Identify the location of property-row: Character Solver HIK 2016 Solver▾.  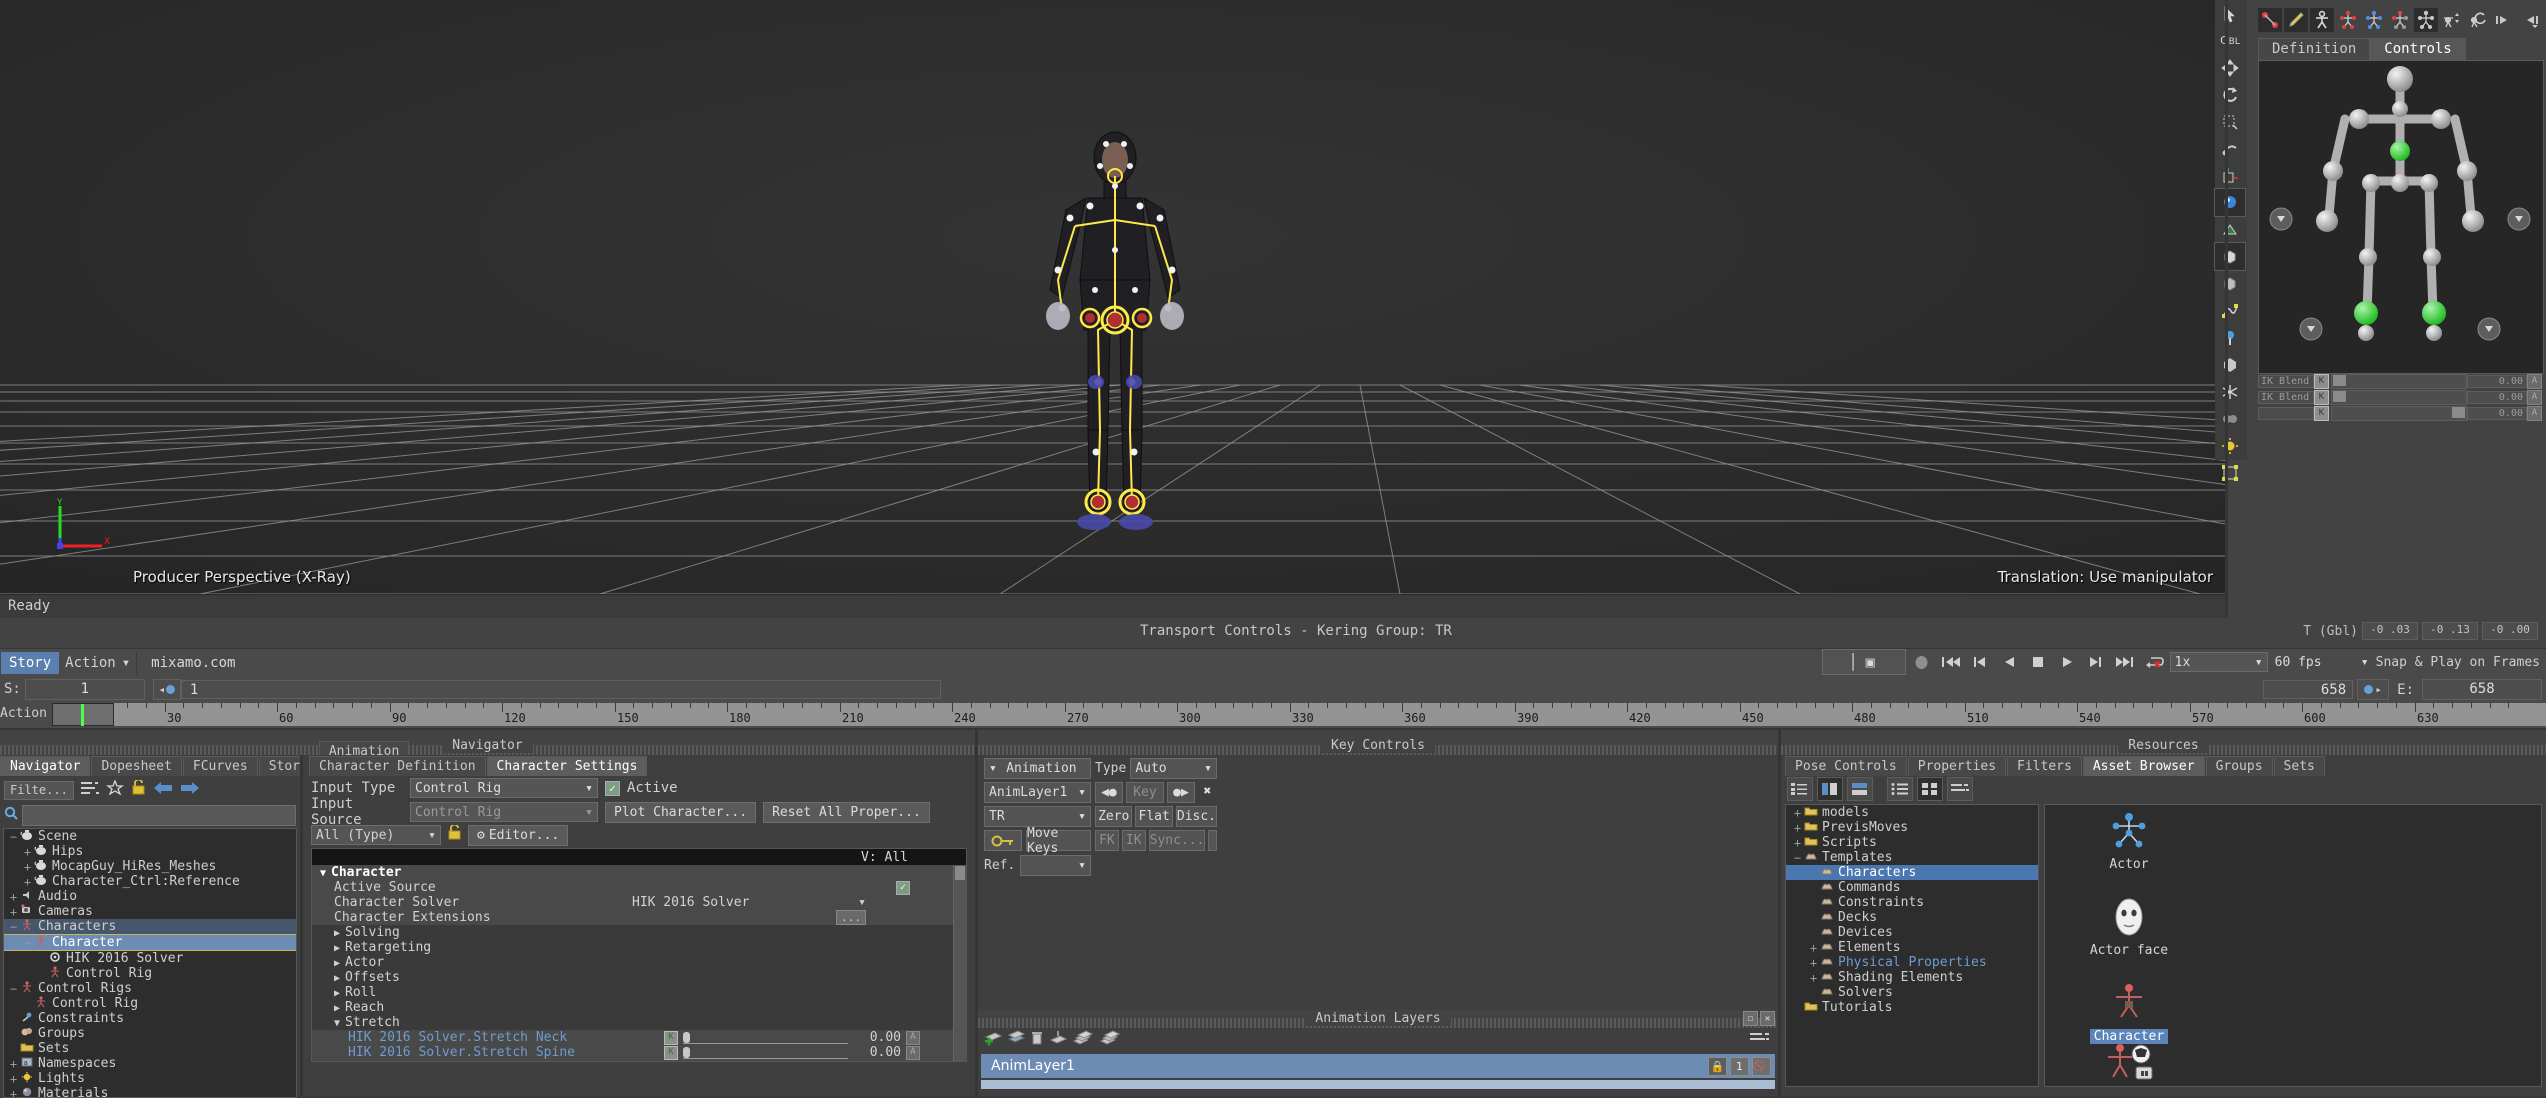
(639, 902).